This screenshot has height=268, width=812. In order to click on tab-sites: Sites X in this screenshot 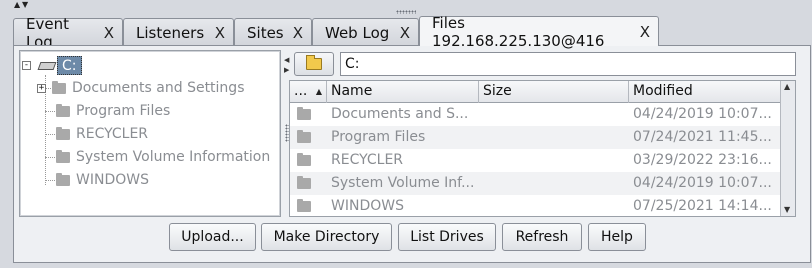, I will do `click(273, 32)`.